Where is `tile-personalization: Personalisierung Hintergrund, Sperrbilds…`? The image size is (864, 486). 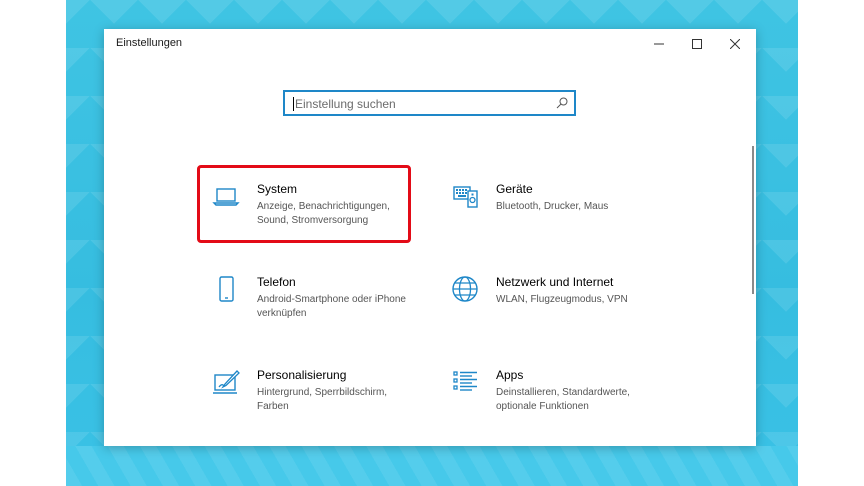
tile-personalization: Personalisierung Hintergrund, Sperrbilds… is located at coordinates (306, 393).